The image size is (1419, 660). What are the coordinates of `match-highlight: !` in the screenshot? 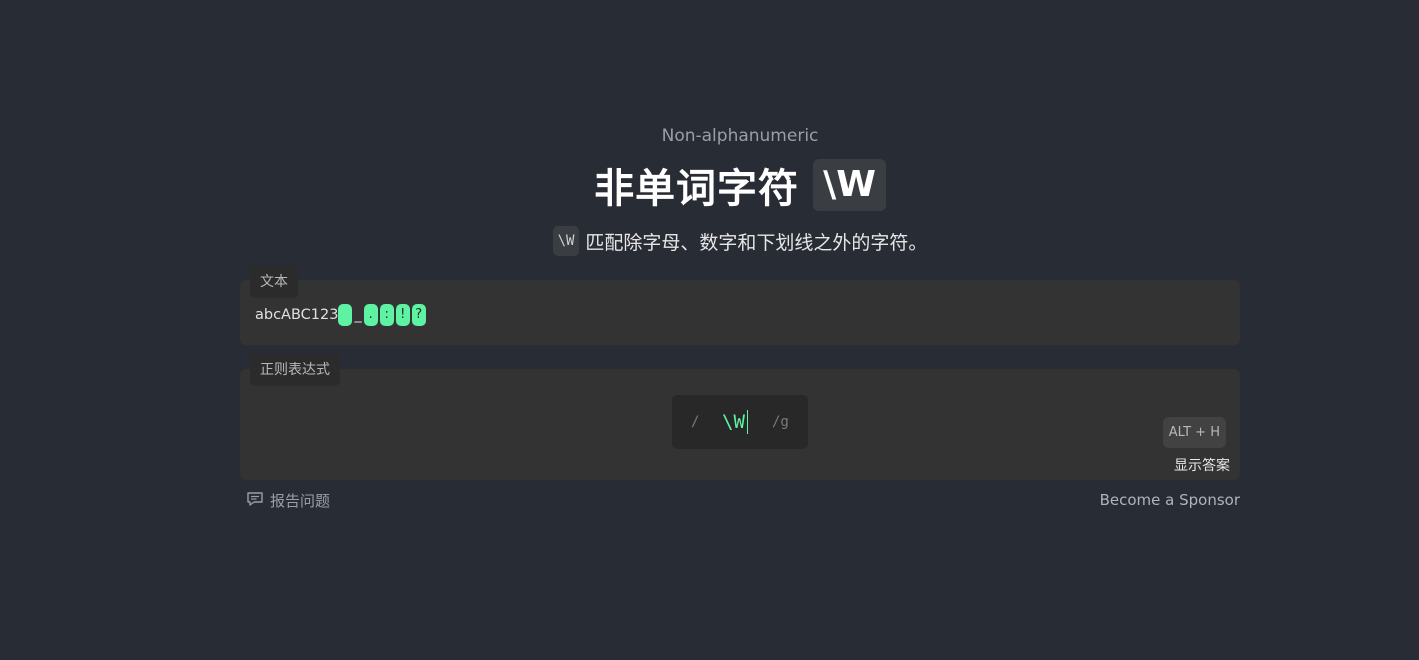 It's located at (402, 315).